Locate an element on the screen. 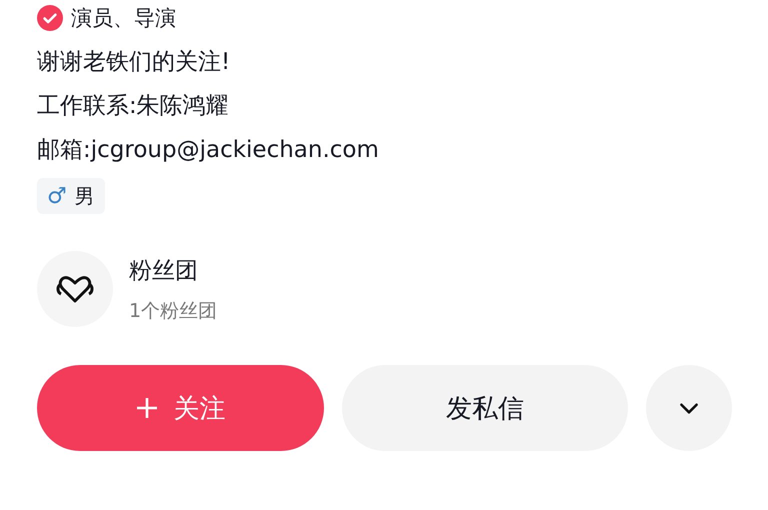  verified-check-icon is located at coordinates (50, 18).